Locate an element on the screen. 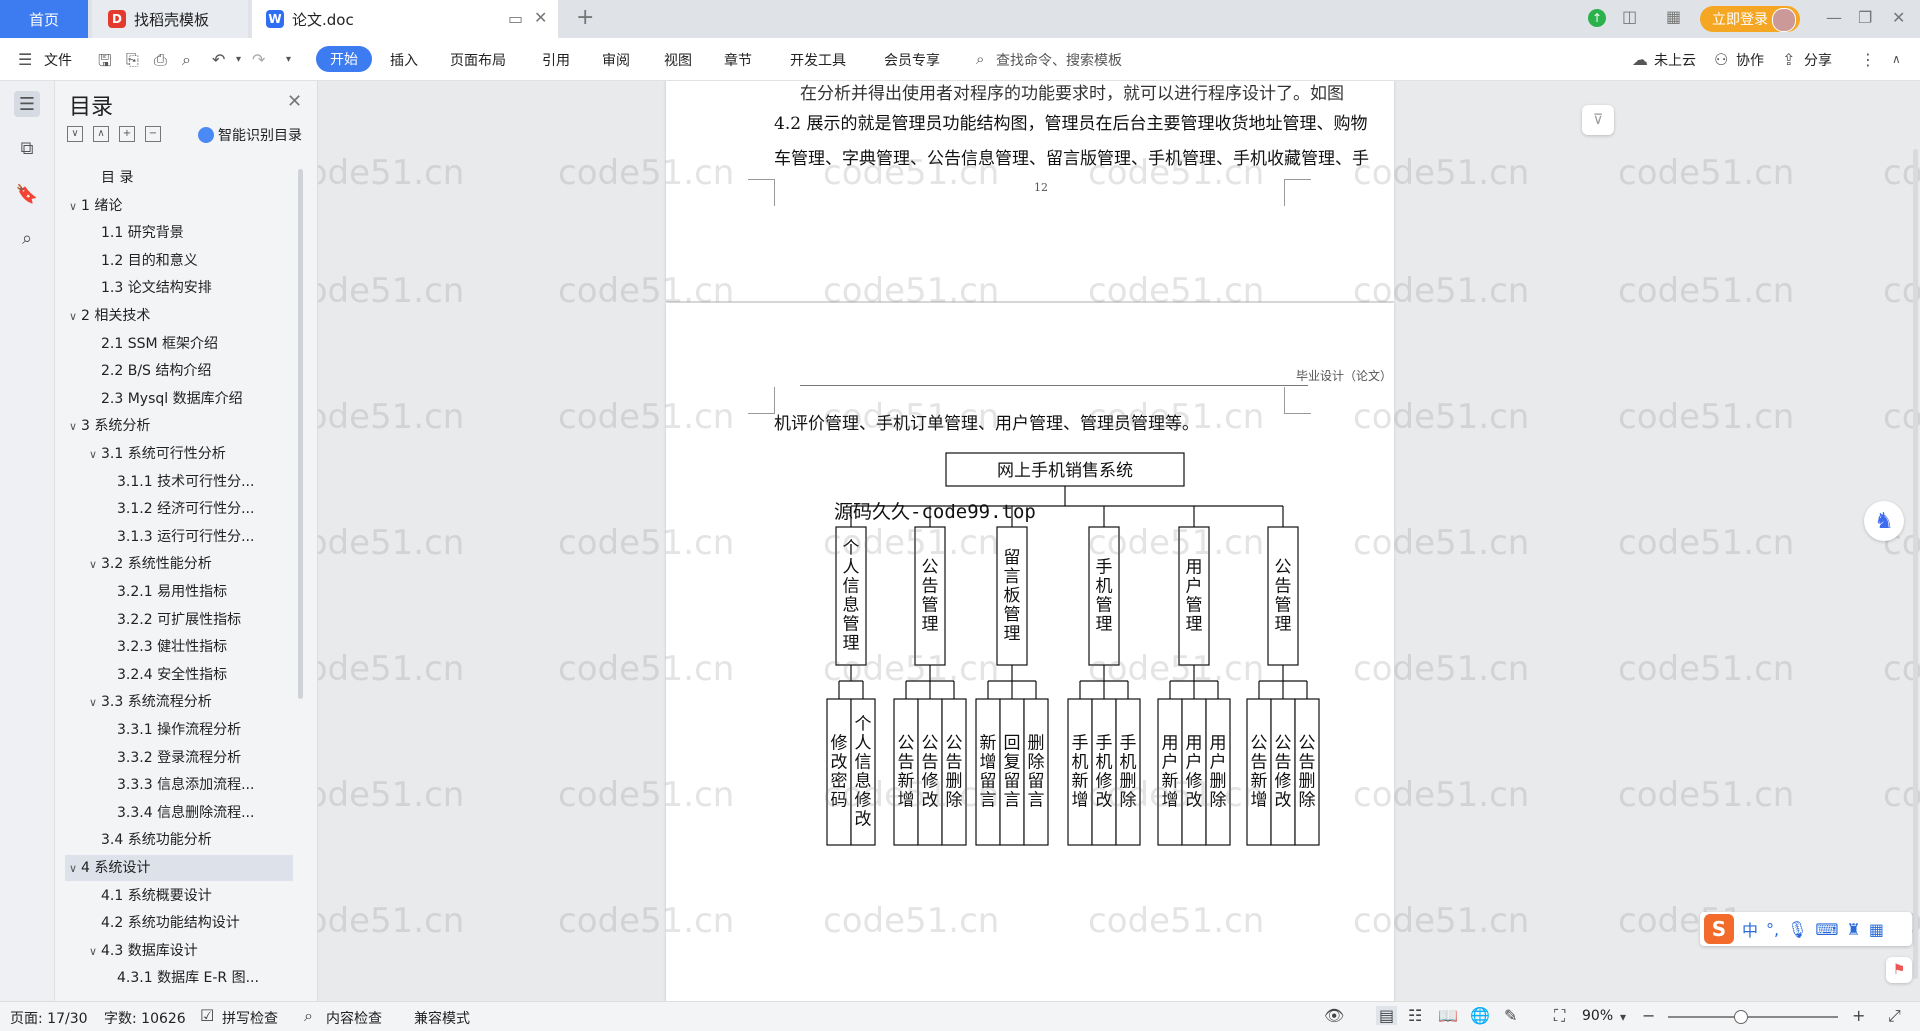  fullscreen-icon: ⤢ is located at coordinates (1894, 1016).